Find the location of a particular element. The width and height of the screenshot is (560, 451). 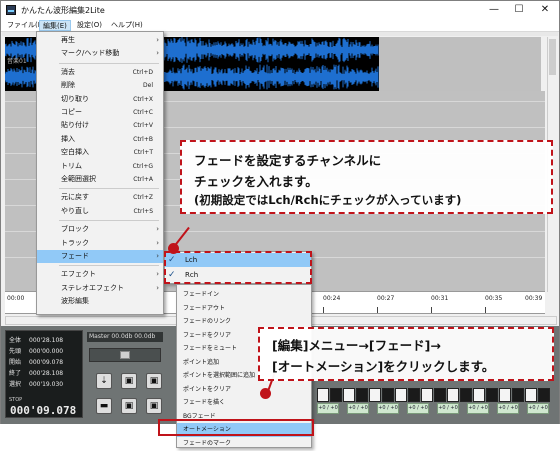

track-name-label: 音楽01 is located at coordinates (17, 61).